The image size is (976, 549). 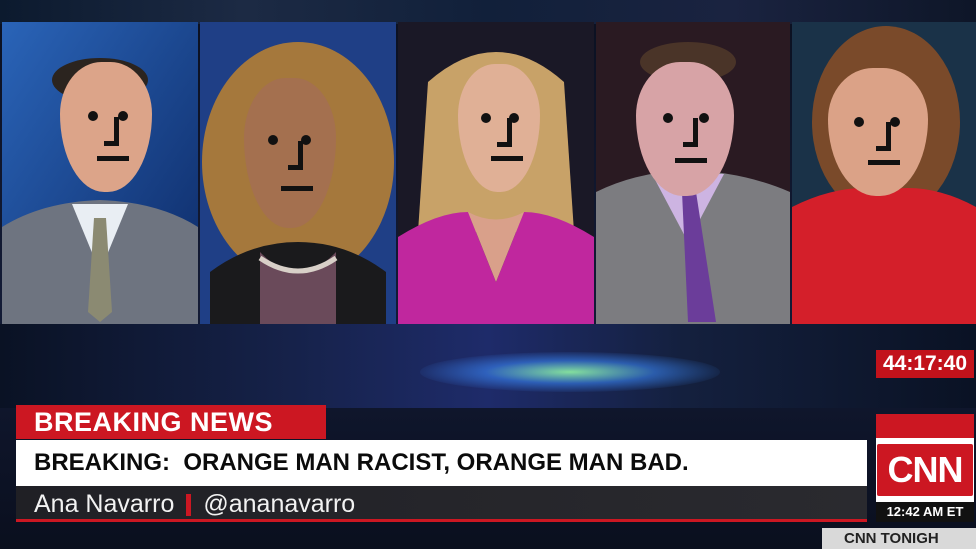 I want to click on countdown-clock: 44:17:40, so click(x=925, y=364).